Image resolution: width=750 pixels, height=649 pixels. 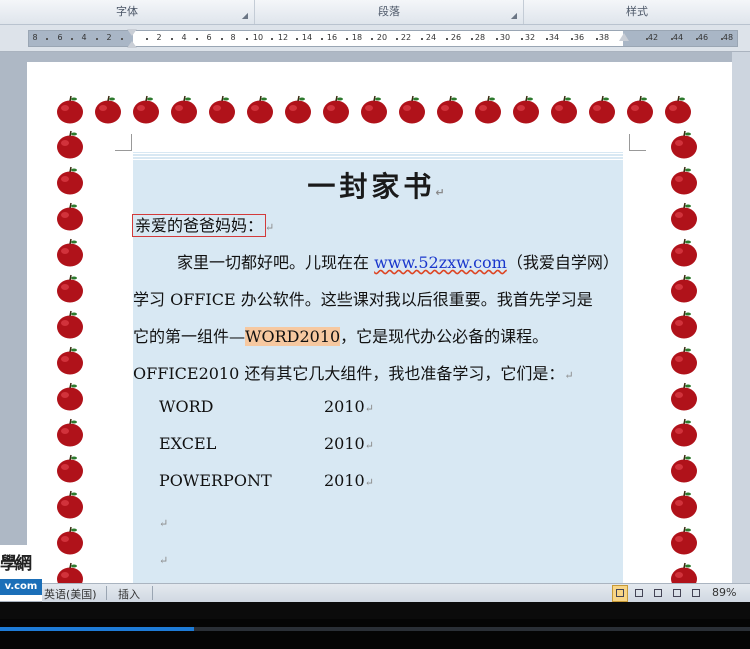 What do you see at coordinates (16, 564) in the screenshot?
I see `watermark-cn-text: 學網` at bounding box center [16, 564].